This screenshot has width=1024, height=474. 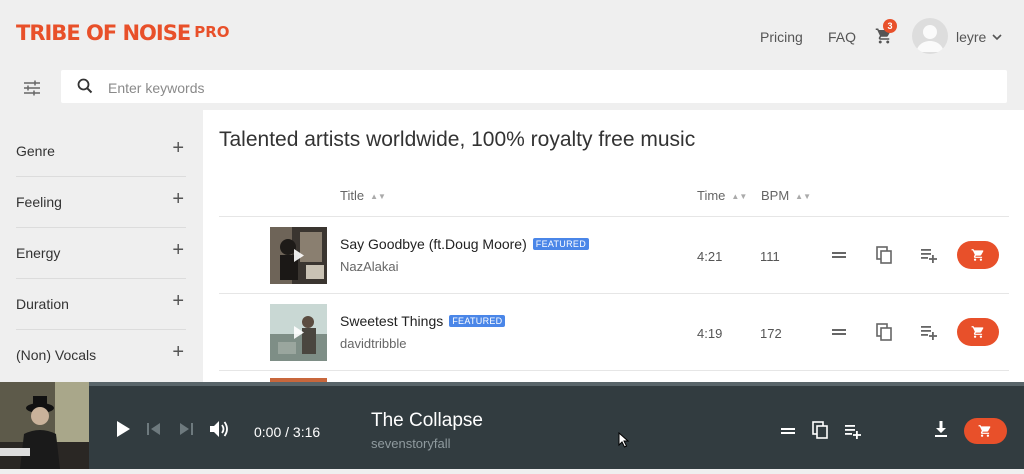 What do you see at coordinates (930, 36) in the screenshot?
I see `avatar` at bounding box center [930, 36].